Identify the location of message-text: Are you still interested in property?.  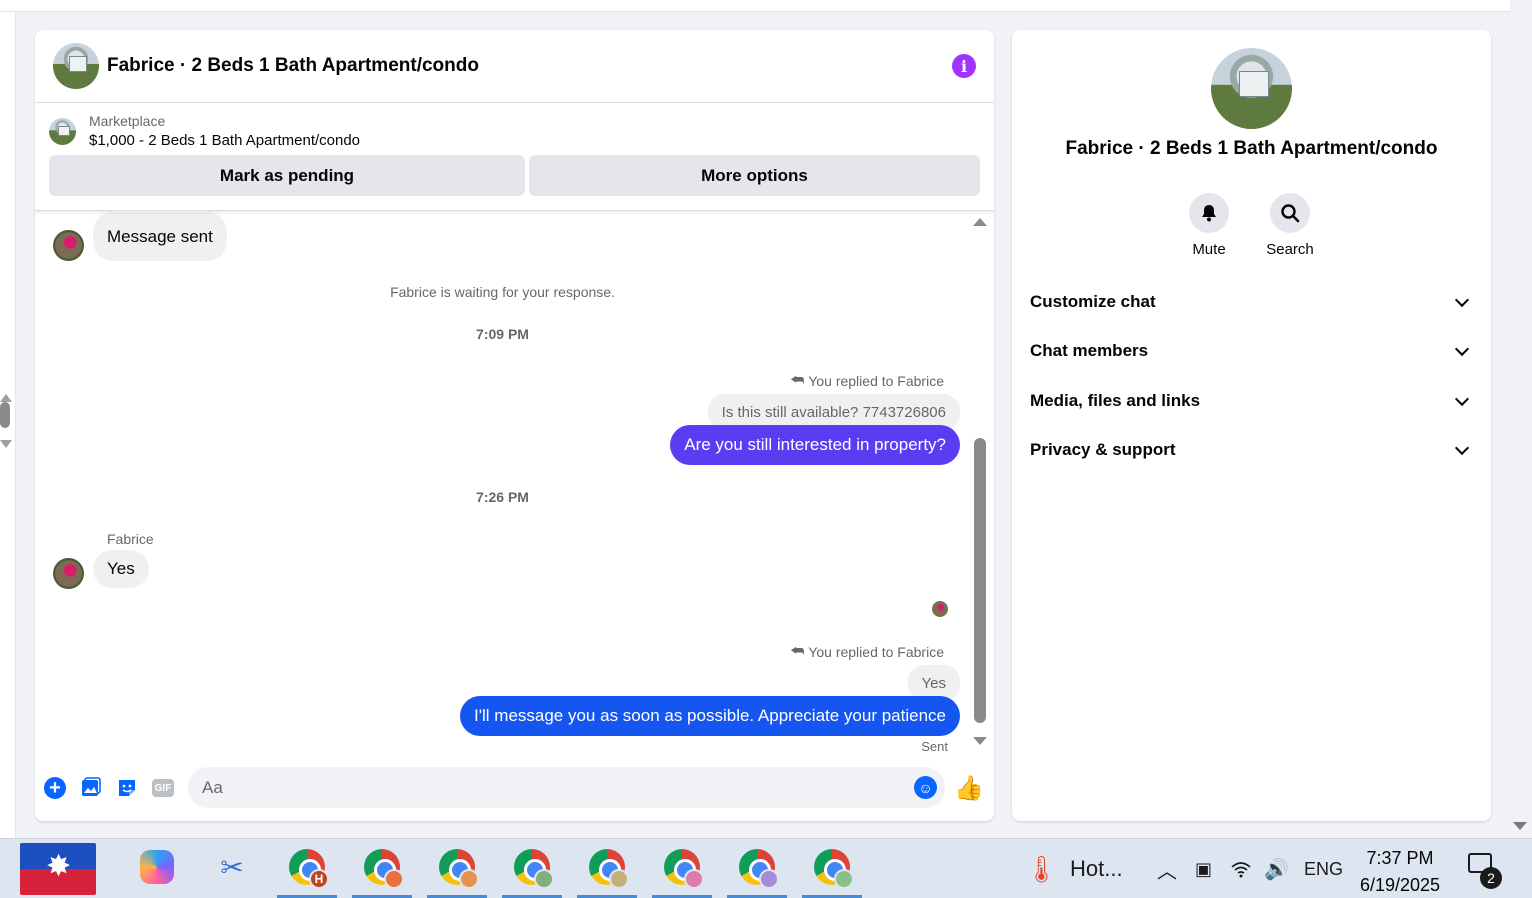
(815, 444).